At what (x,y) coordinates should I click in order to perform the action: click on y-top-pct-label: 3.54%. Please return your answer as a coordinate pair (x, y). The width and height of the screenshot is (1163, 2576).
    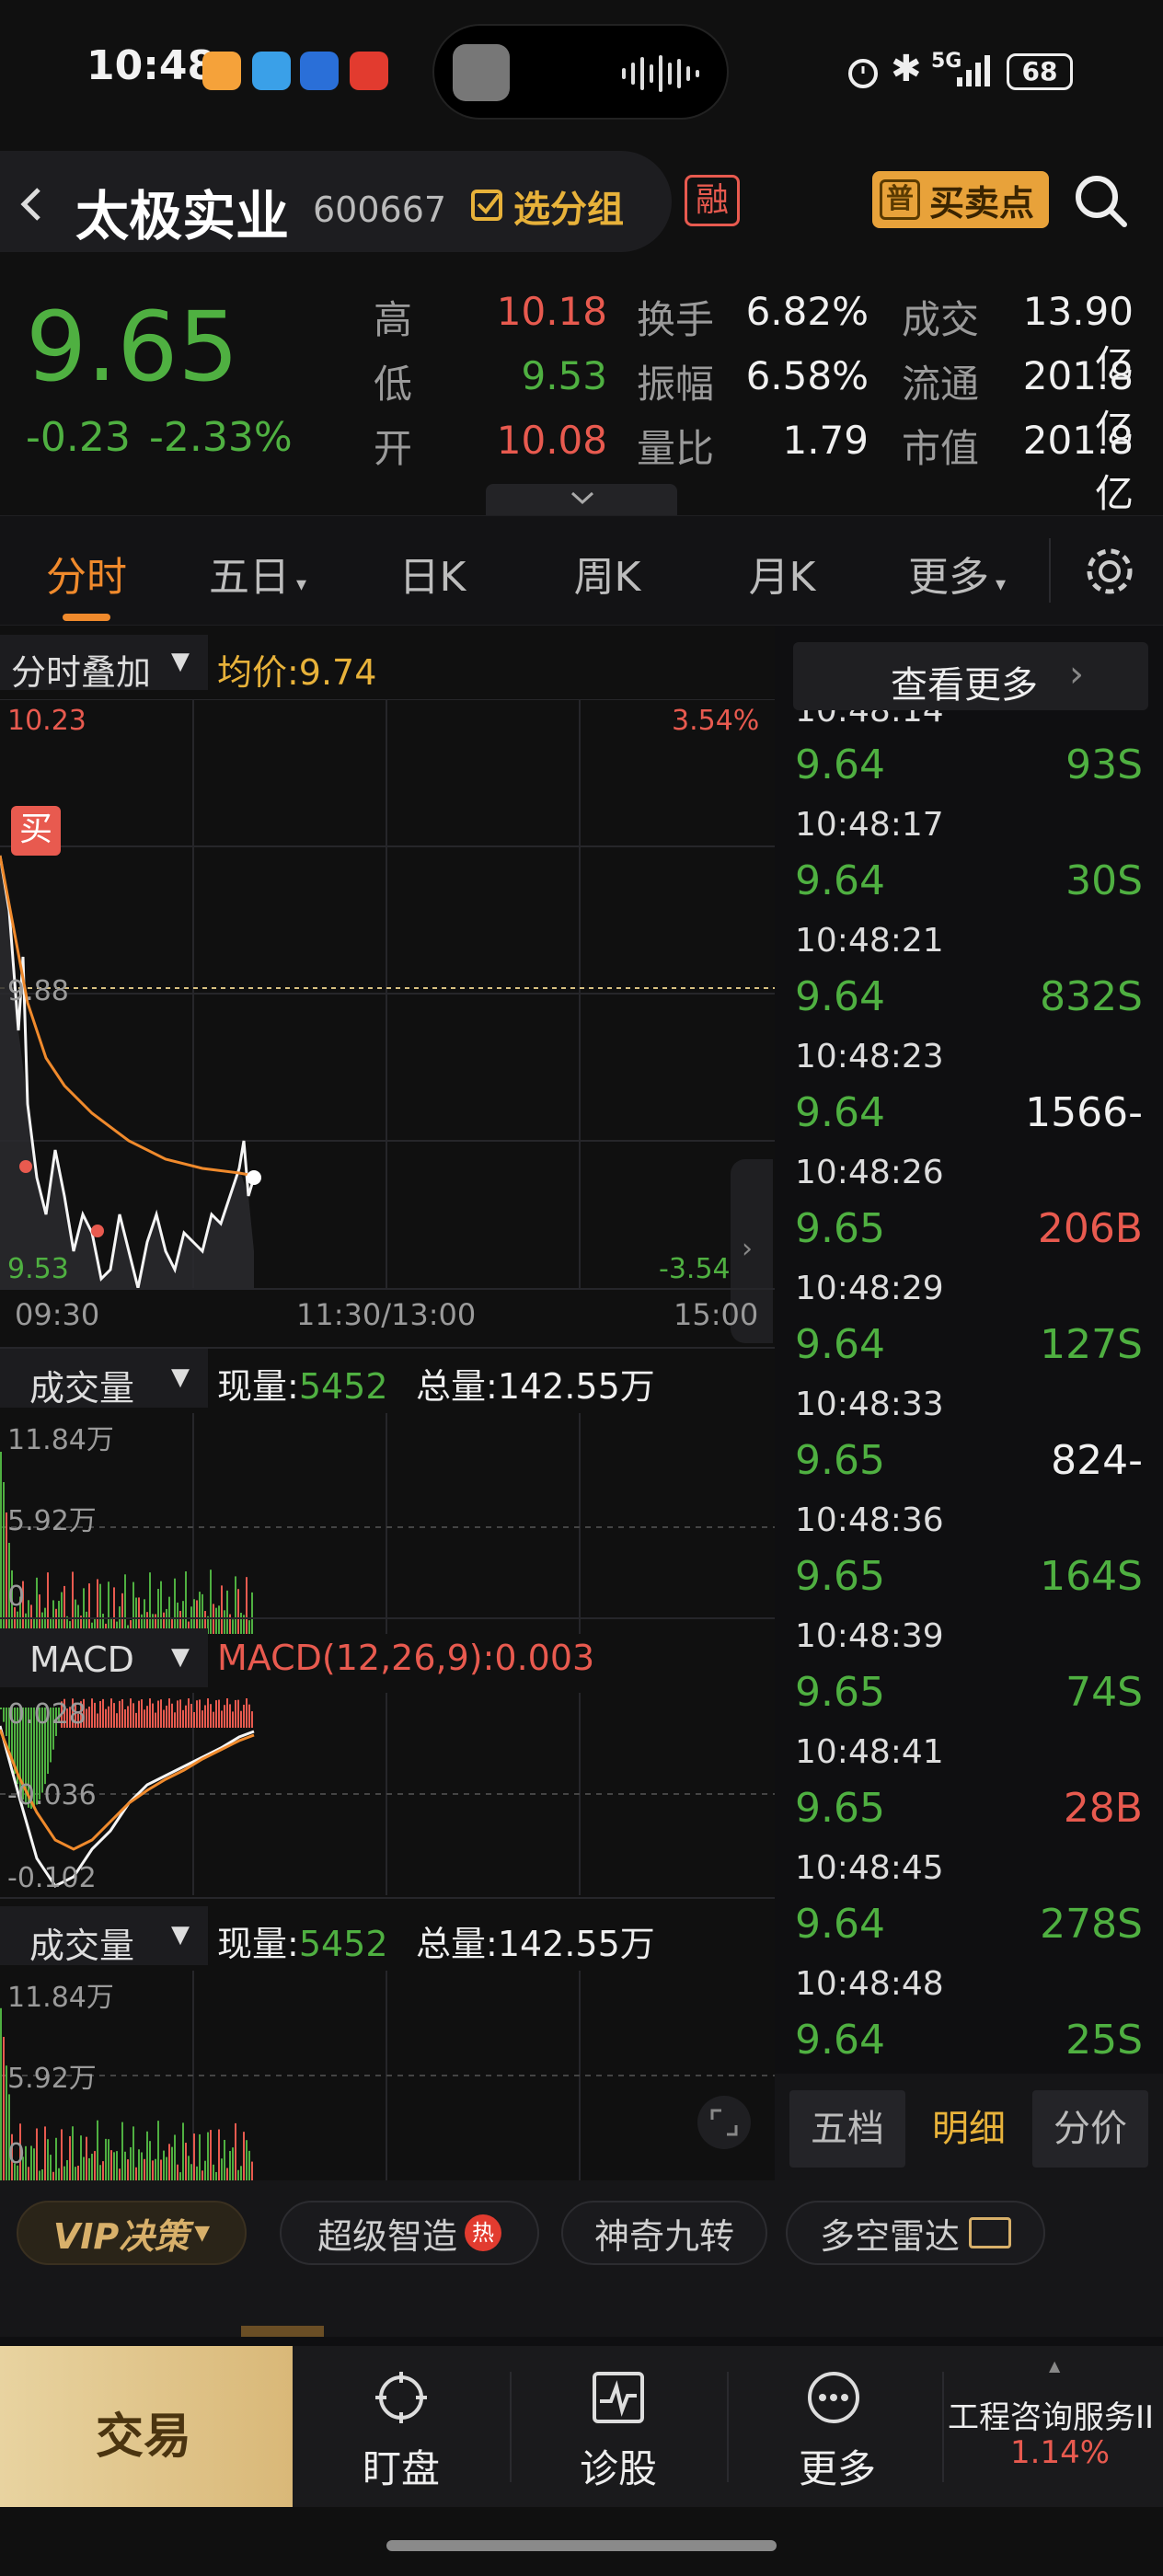
    Looking at the image, I should click on (716, 721).